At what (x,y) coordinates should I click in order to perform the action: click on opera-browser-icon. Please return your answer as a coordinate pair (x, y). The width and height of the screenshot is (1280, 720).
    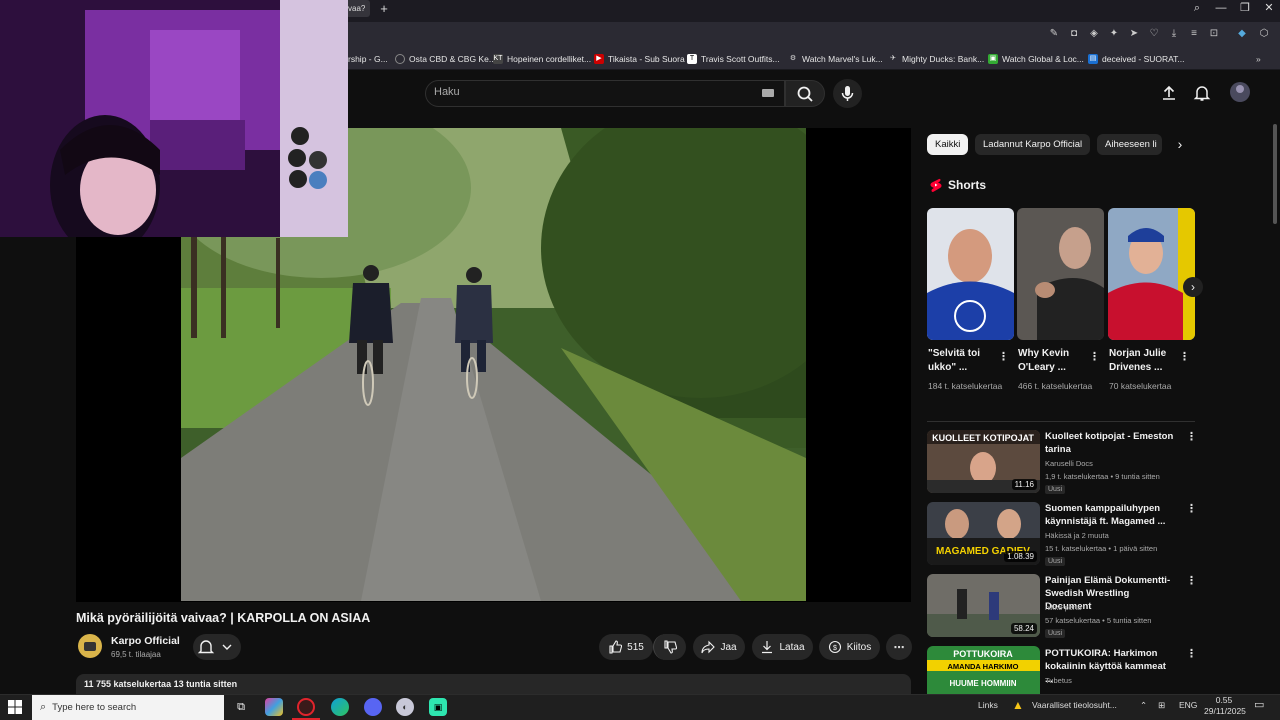
    Looking at the image, I should click on (306, 707).